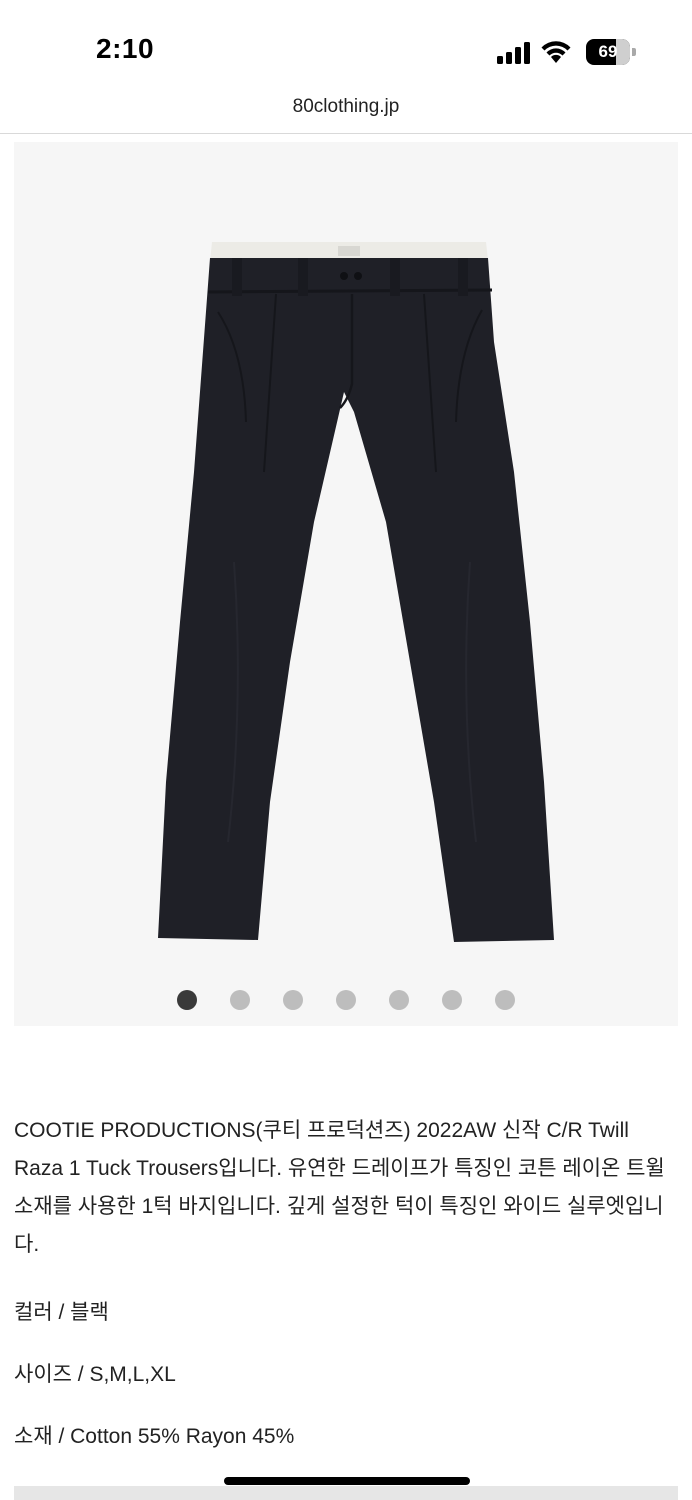 This screenshot has height=1500, width=692. Describe the element at coordinates (346, 46) in the screenshot. I see `status-bar: 2:10 69` at that location.